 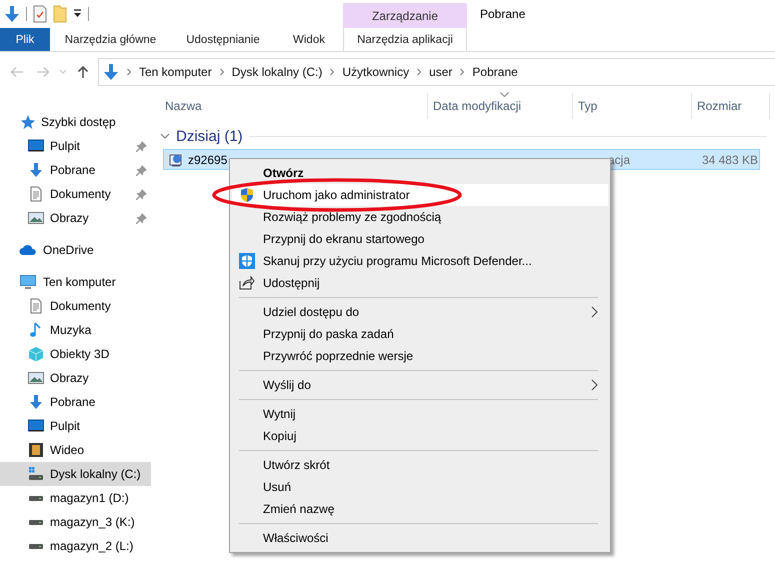 I want to click on window-title: Pobrane, so click(x=502, y=14).